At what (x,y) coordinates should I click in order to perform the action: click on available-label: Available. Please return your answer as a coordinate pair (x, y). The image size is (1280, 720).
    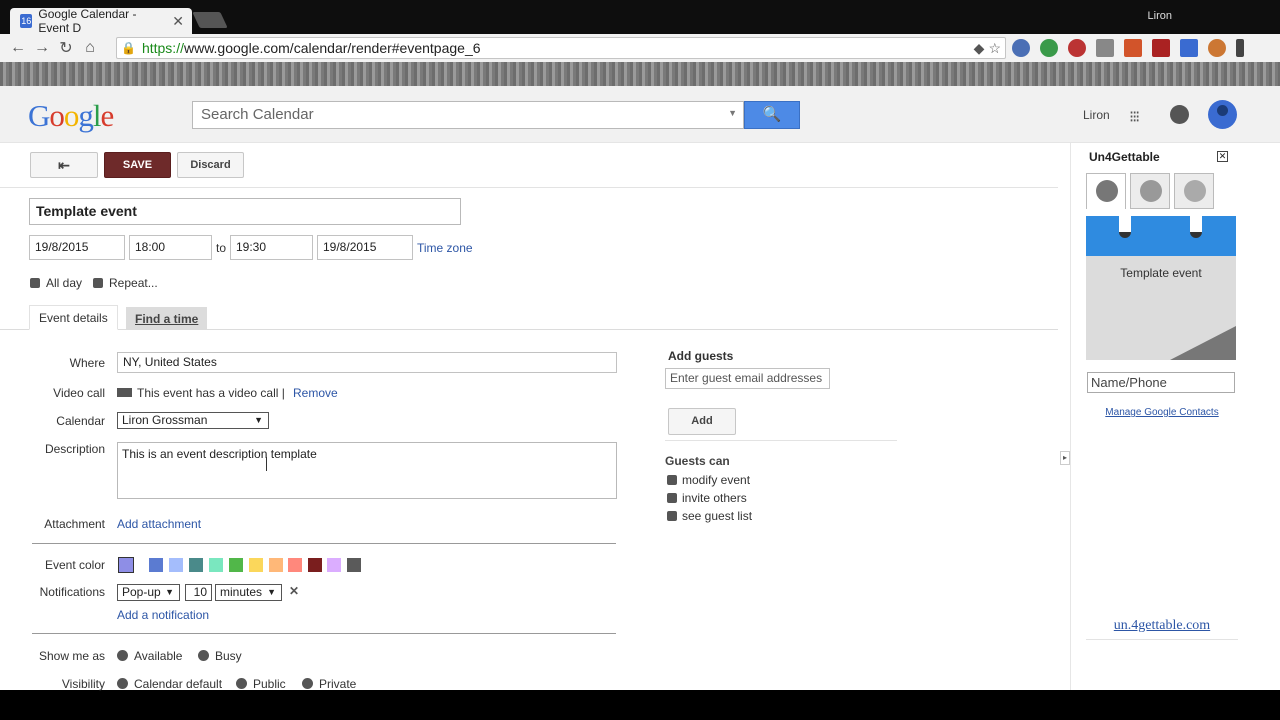
    Looking at the image, I should click on (158, 656).